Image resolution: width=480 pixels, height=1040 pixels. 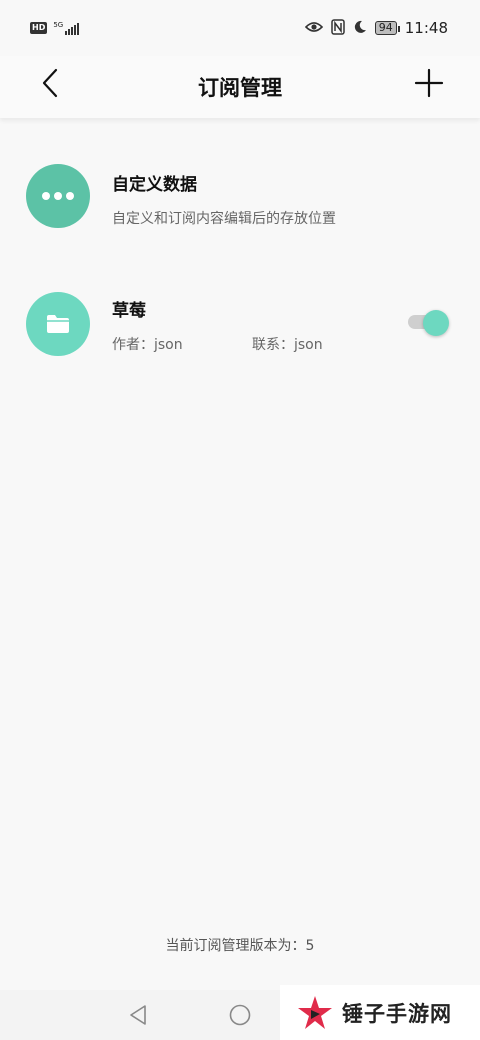 What do you see at coordinates (154, 185) in the screenshot?
I see `item-title: 自定义数据` at bounding box center [154, 185].